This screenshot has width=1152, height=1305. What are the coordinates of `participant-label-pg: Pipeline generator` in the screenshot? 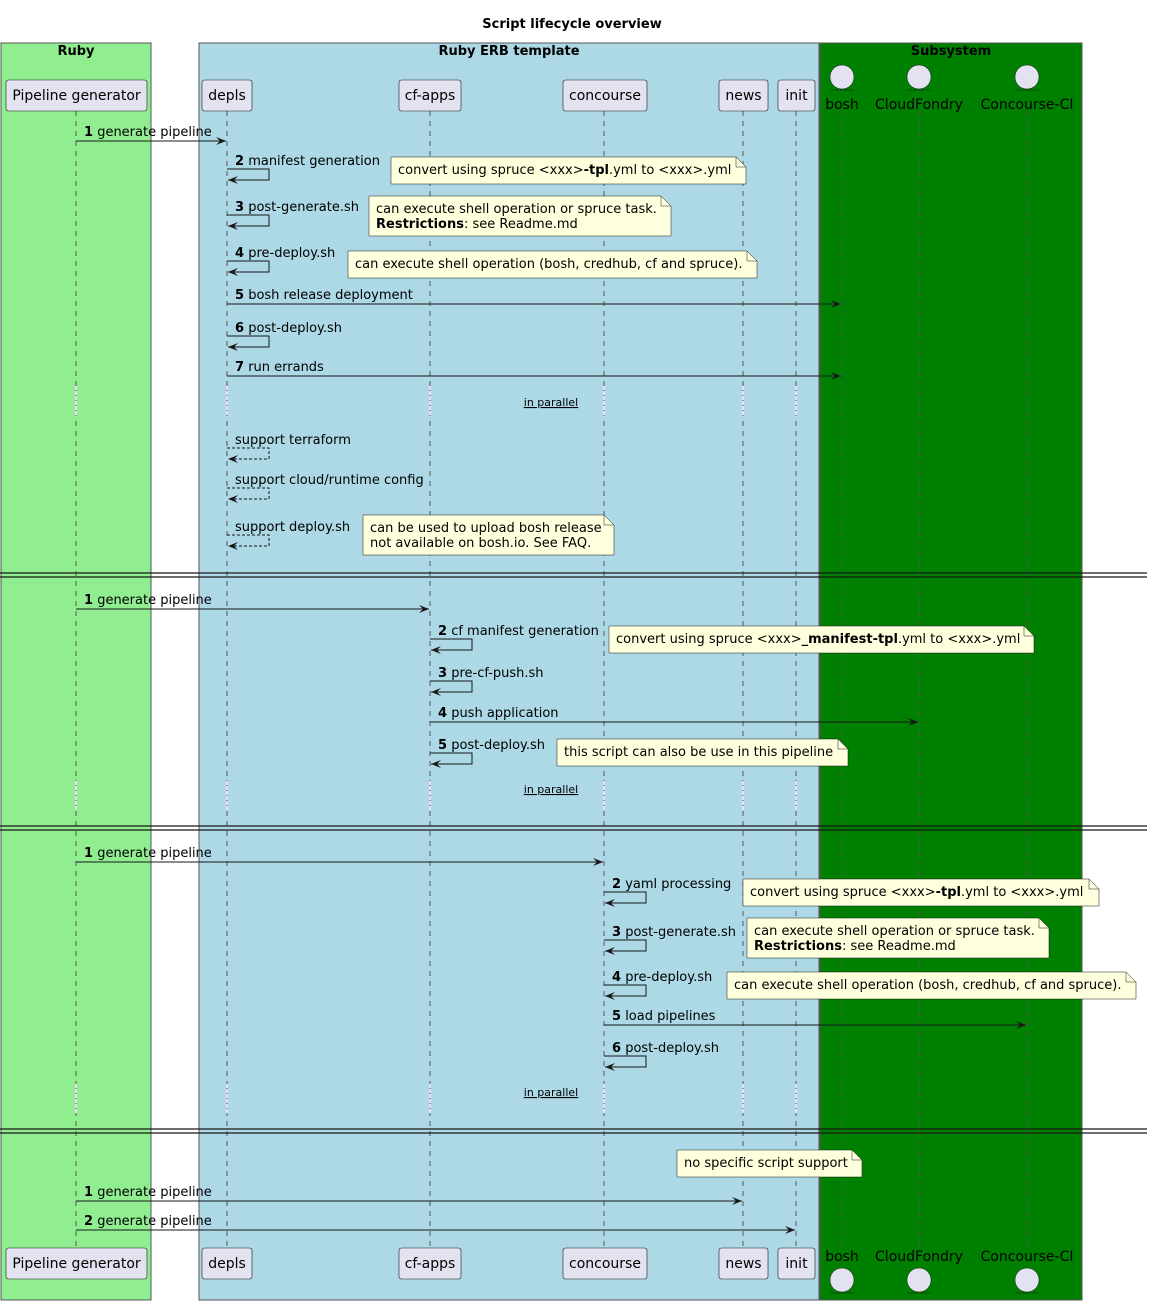 It's located at (76, 1264).